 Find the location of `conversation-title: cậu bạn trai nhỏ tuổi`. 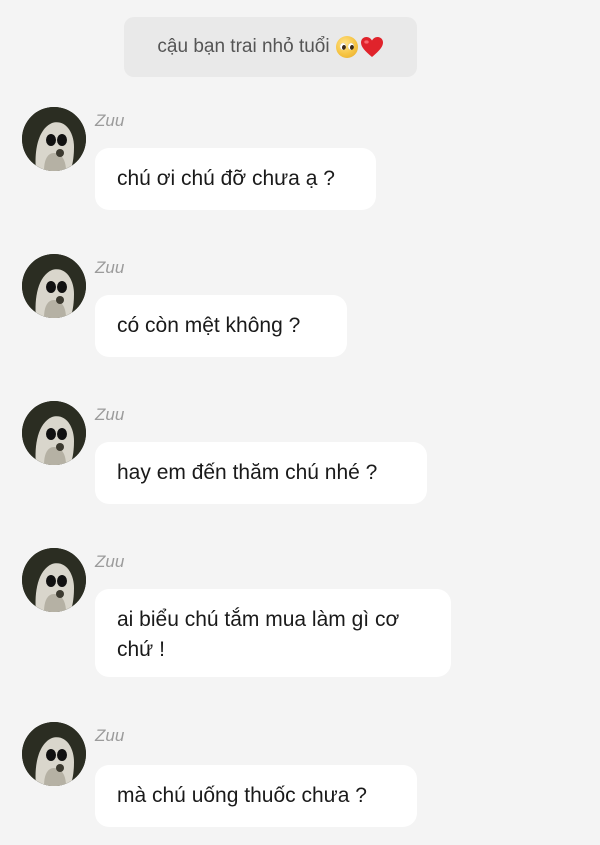

conversation-title: cậu bạn trai nhỏ tuổi is located at coordinates (243, 46).